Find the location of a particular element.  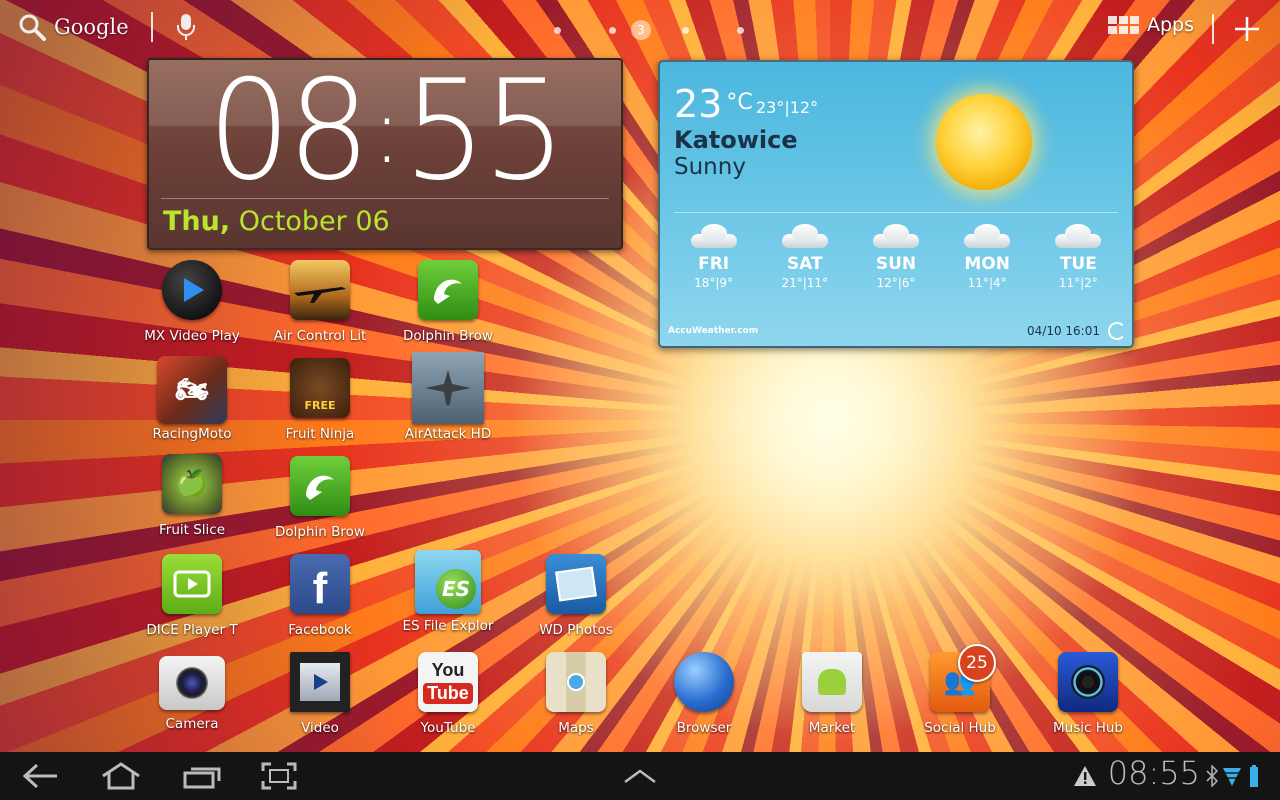

forecast-range: 11°|4° is located at coordinates (987, 283).